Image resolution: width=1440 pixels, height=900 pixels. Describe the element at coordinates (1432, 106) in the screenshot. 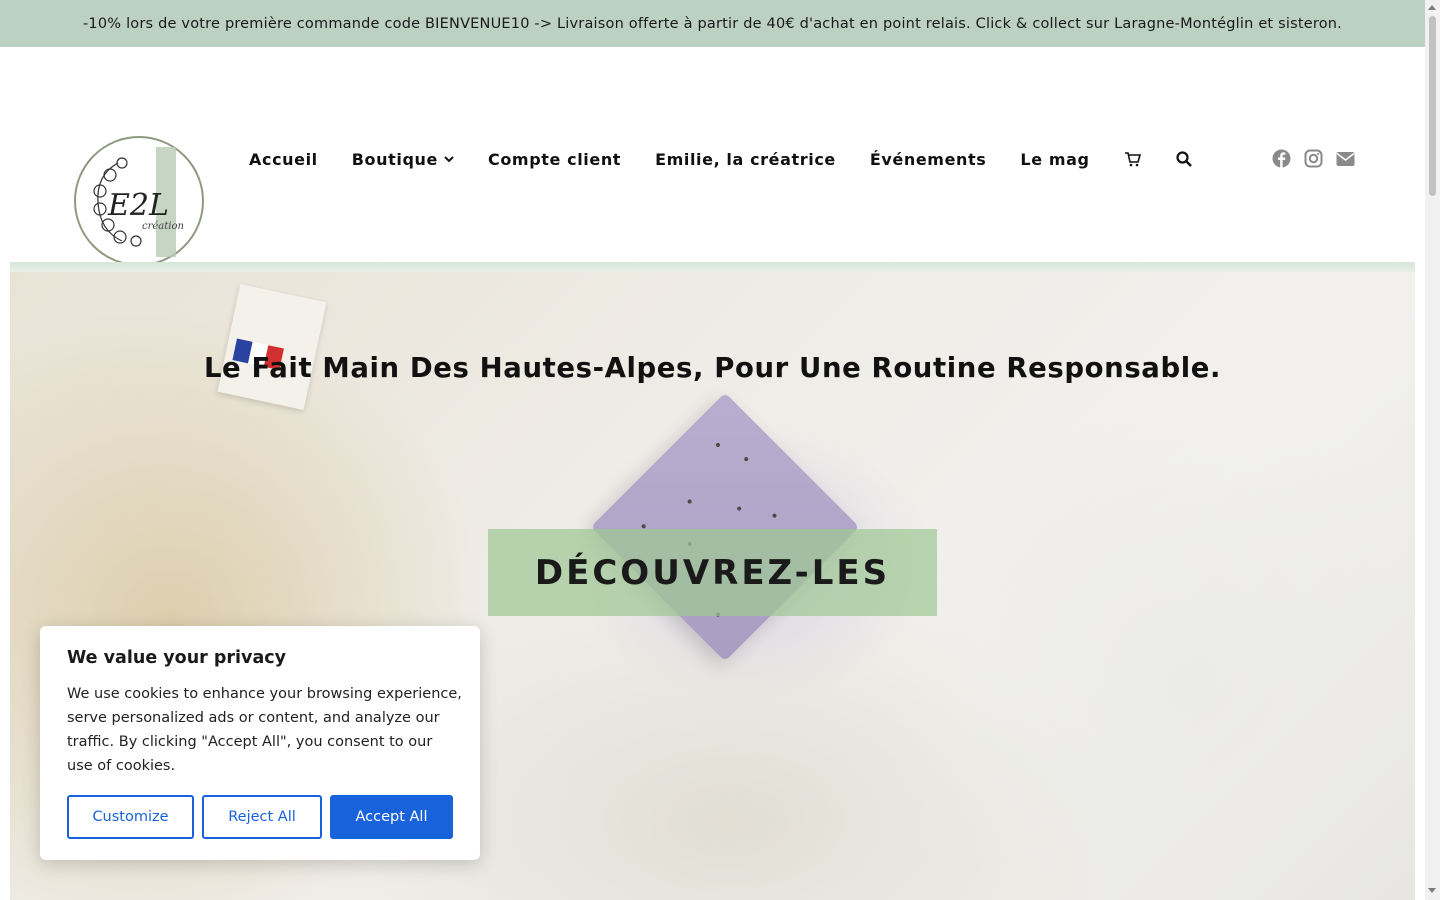

I see `scrollbar-thumb` at that location.